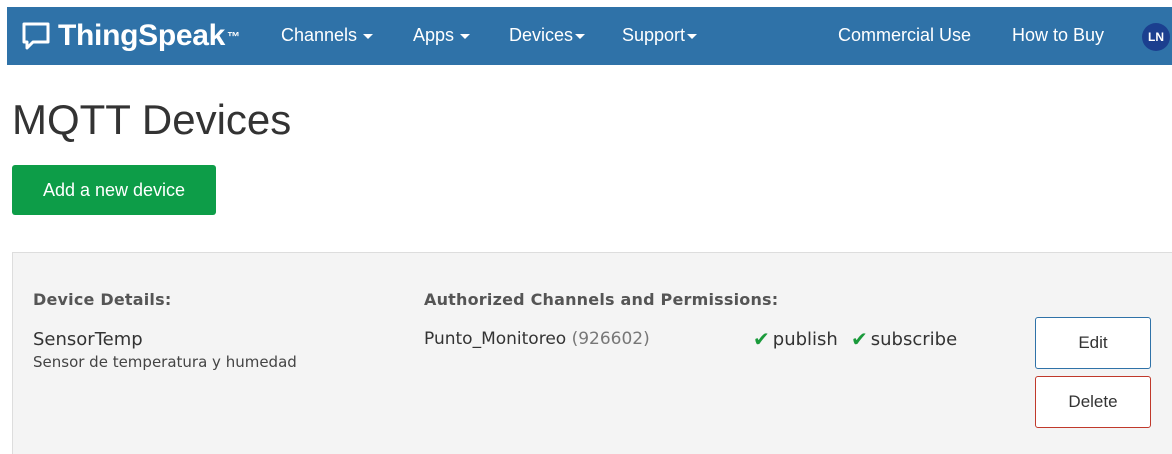 The image size is (1172, 454). Describe the element at coordinates (654, 35) in the screenshot. I see `nav-support-label: Support` at that location.